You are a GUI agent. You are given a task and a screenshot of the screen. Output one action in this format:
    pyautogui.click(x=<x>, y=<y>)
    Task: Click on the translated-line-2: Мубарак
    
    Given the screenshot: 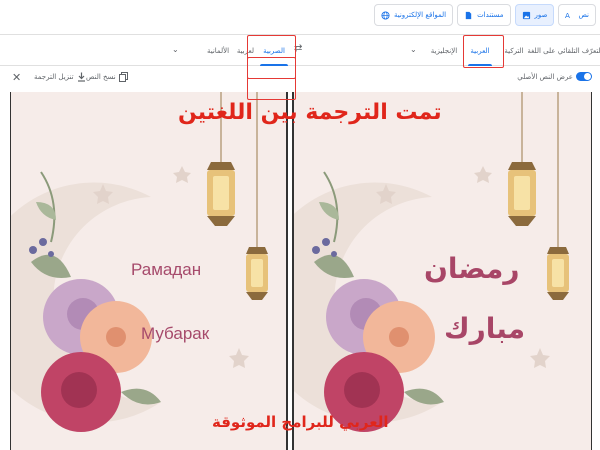 What is the action you would take?
    pyautogui.click(x=175, y=333)
    